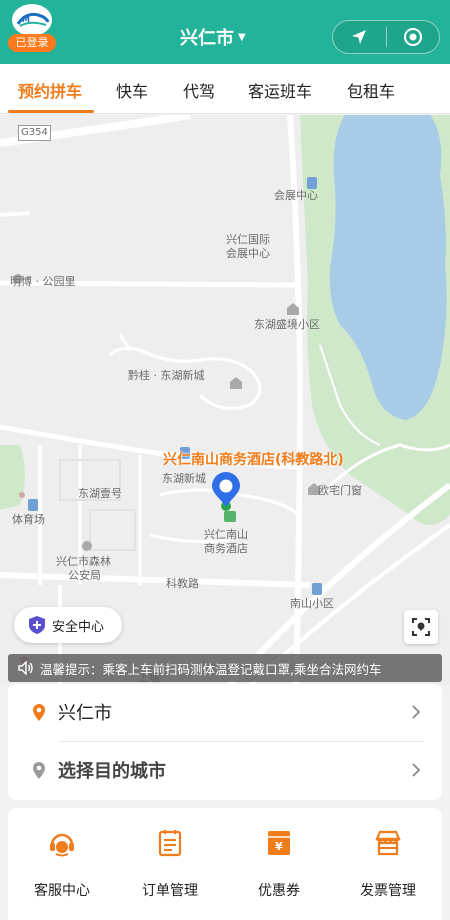 The width and height of the screenshot is (450, 920). What do you see at coordinates (28, 519) in the screenshot?
I see `poi-label: 体育场` at bounding box center [28, 519].